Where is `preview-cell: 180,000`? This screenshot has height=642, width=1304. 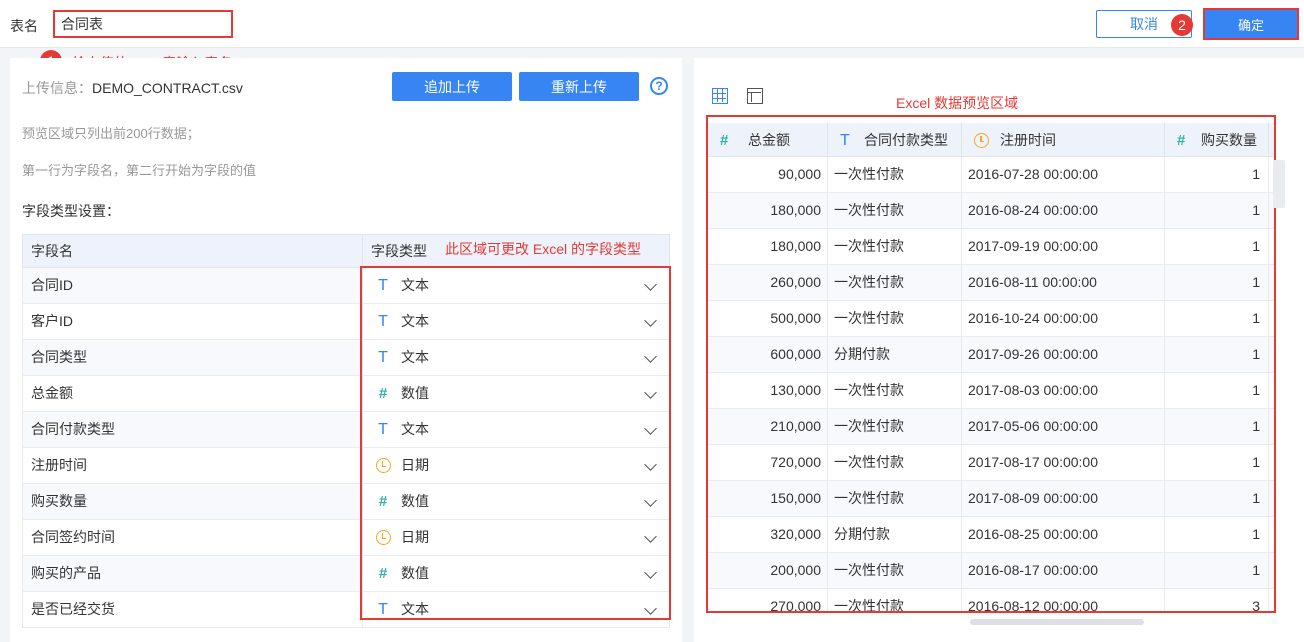 preview-cell: 180,000 is located at coordinates (768, 246).